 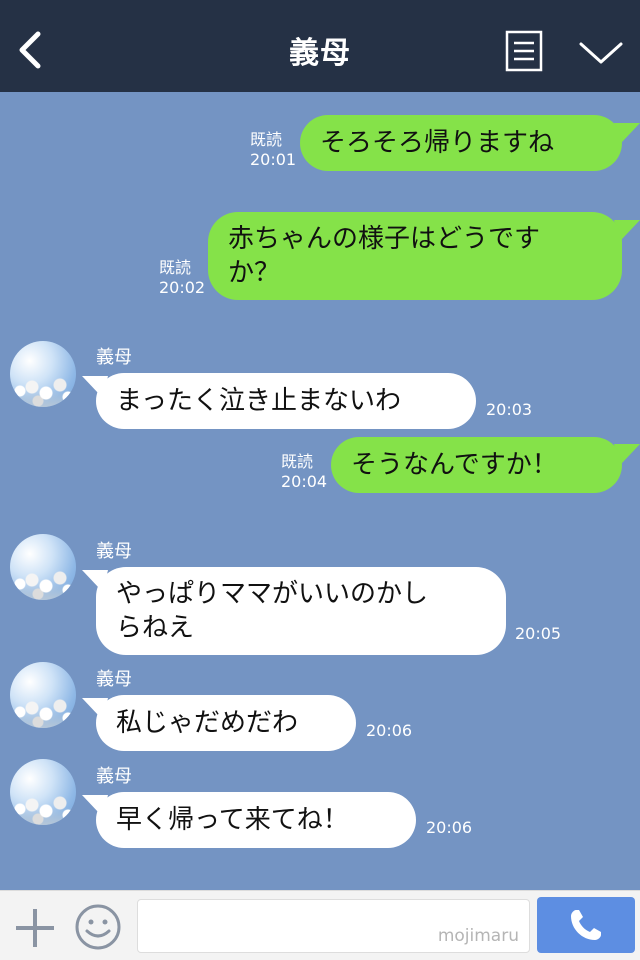 I want to click on message-meta: 既読 20:01, so click(x=273, y=150).